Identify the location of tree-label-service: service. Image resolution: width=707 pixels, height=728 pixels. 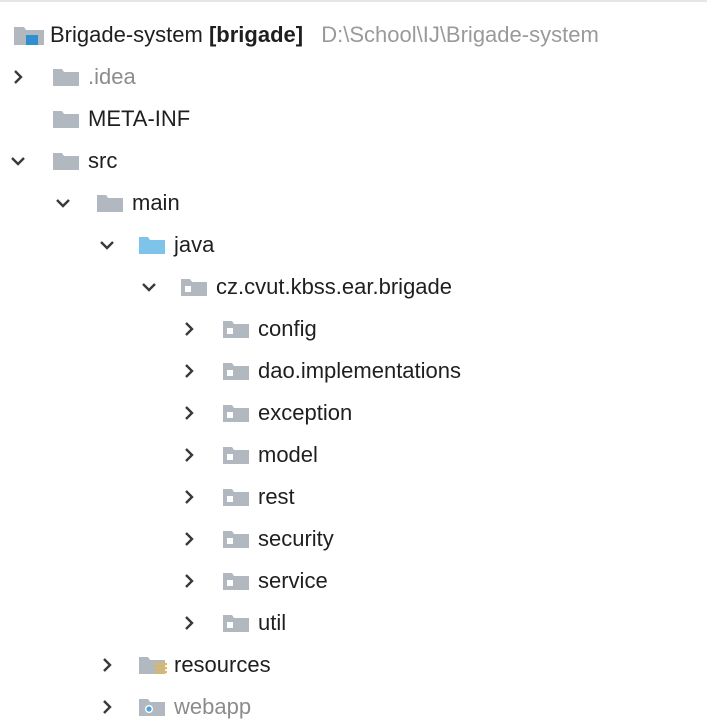
(293, 580).